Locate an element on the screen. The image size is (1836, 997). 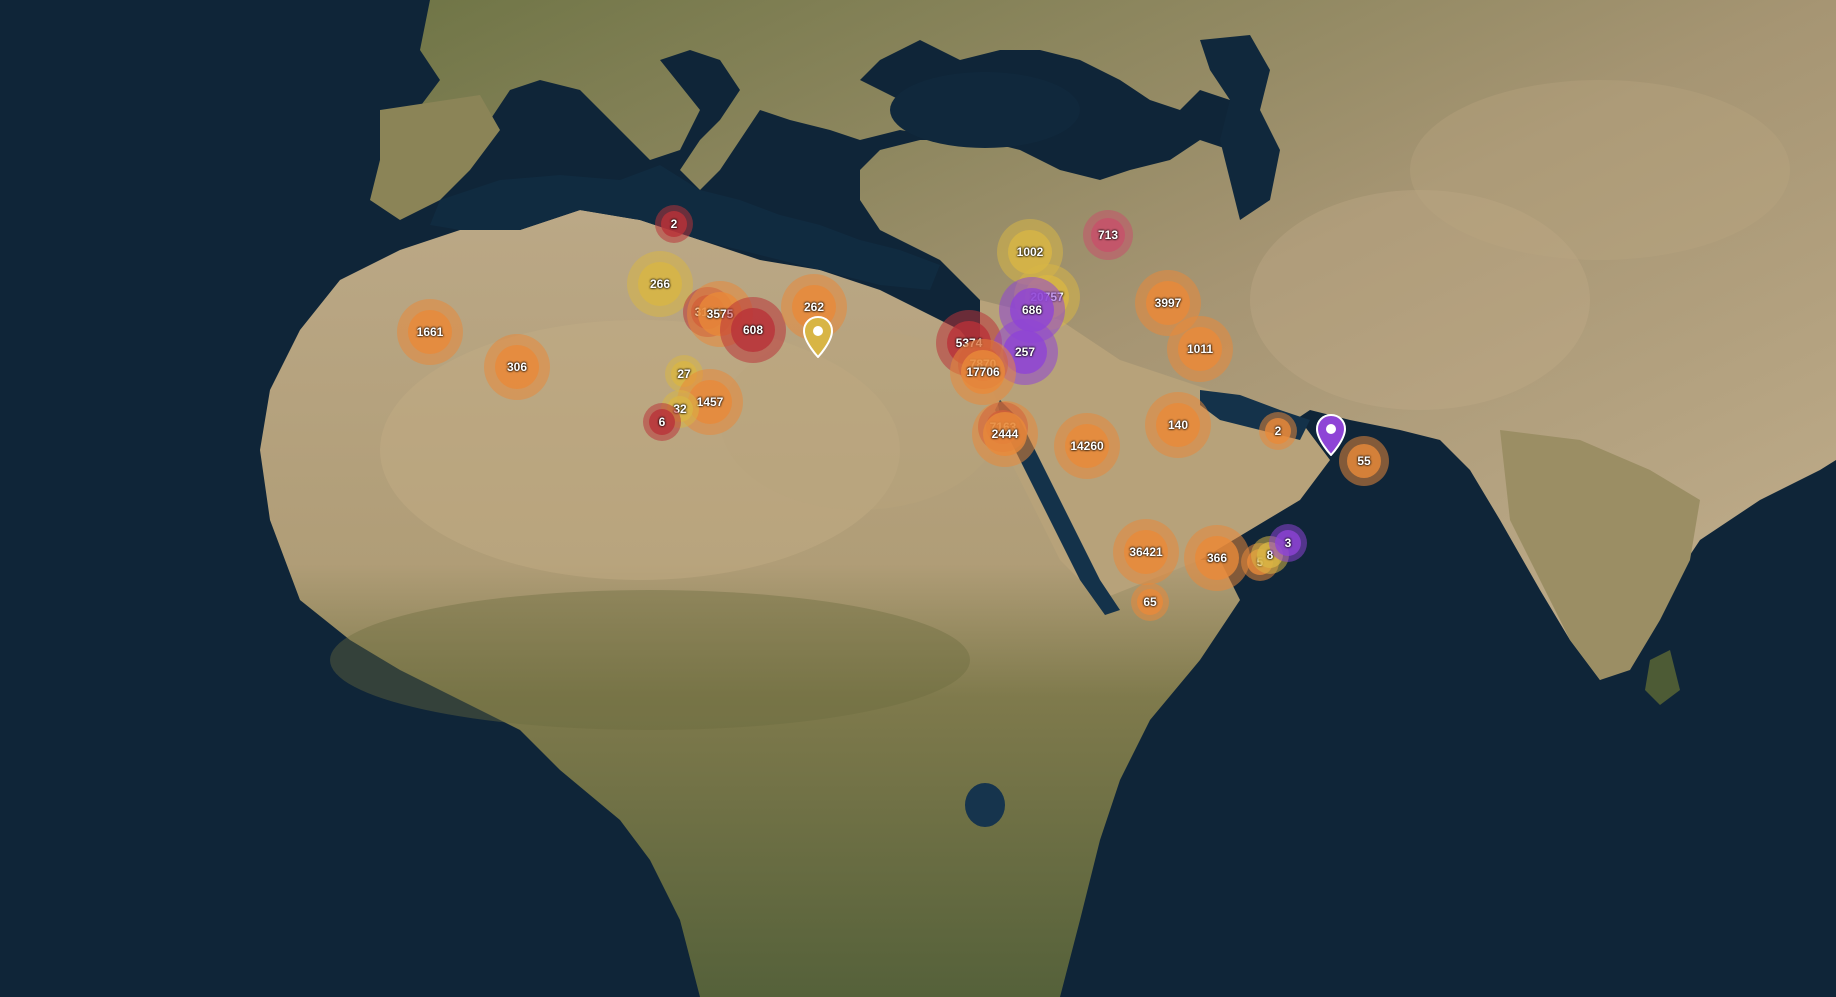
cluster-count: 3997 is located at coordinates (1168, 303).